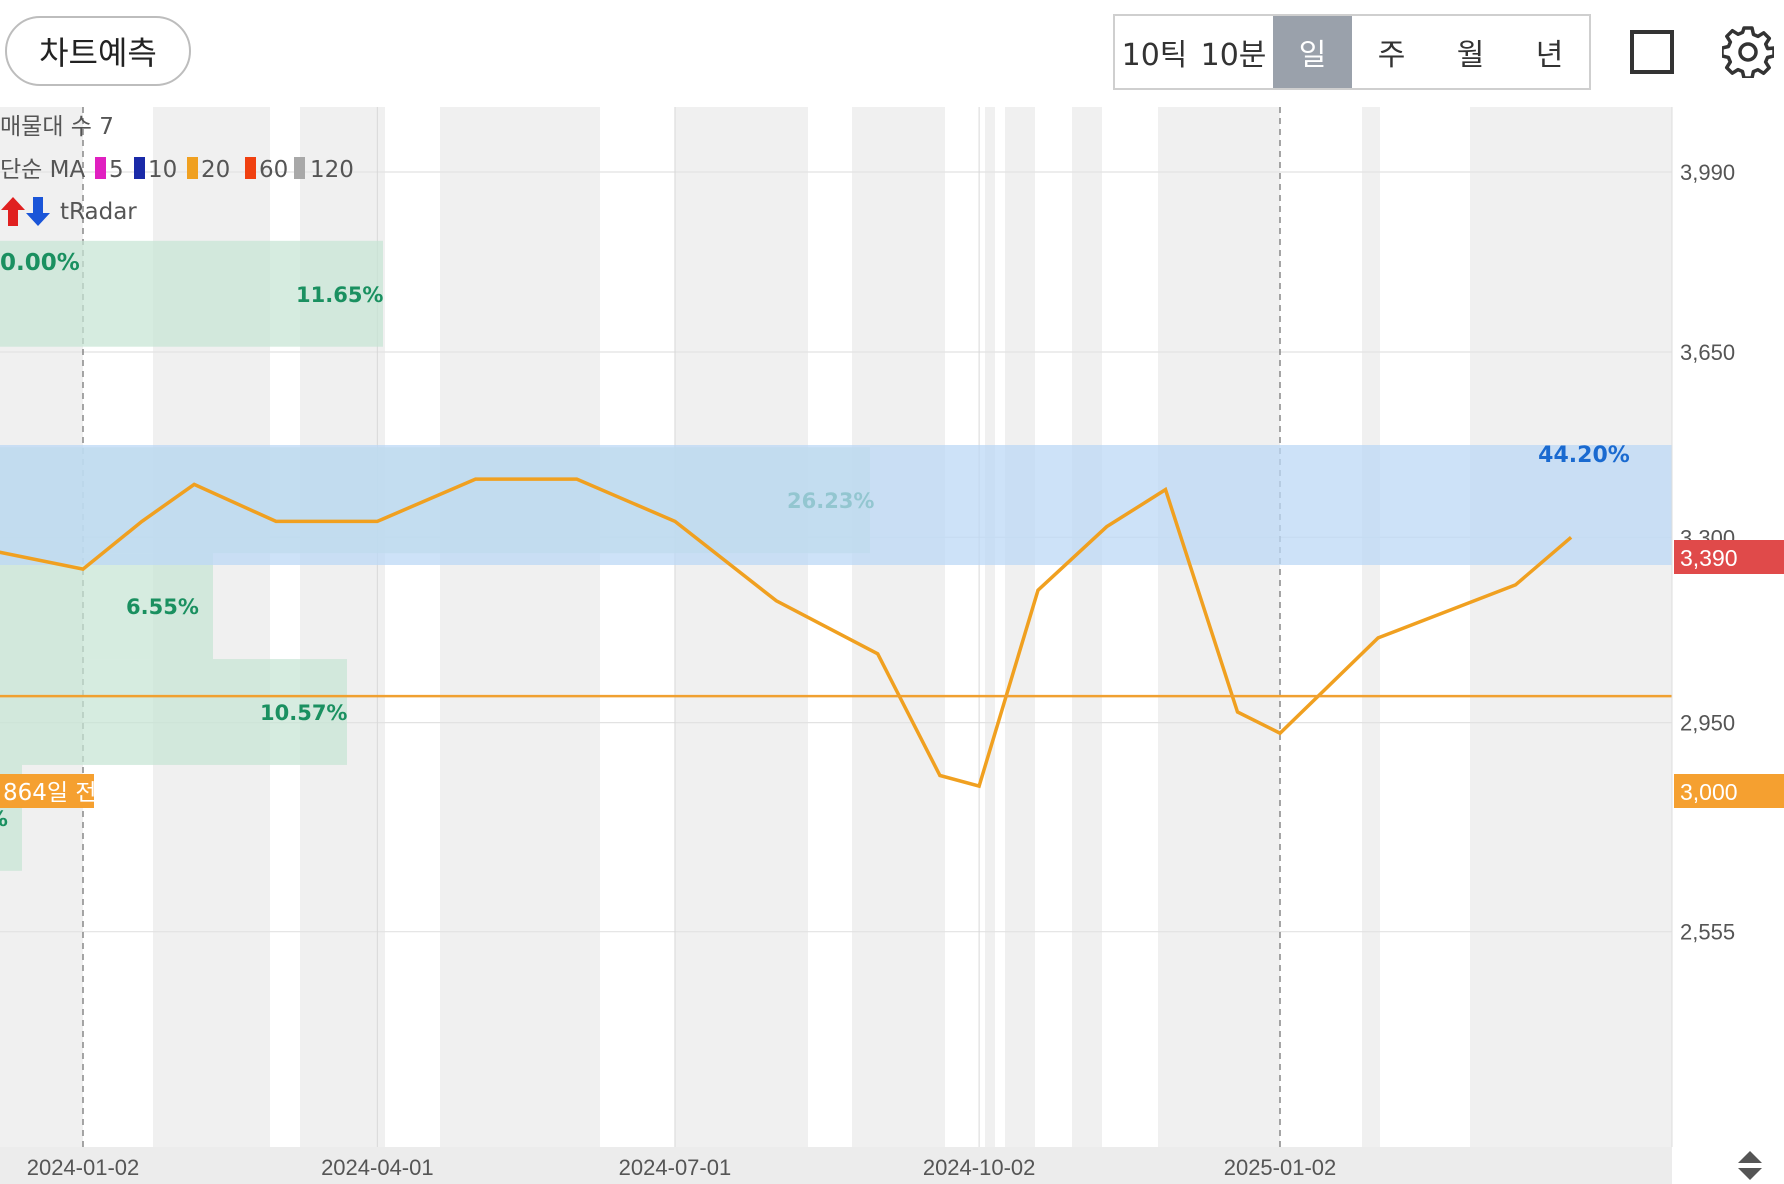  I want to click on gain-annotation: 44.20%, so click(1584, 455).